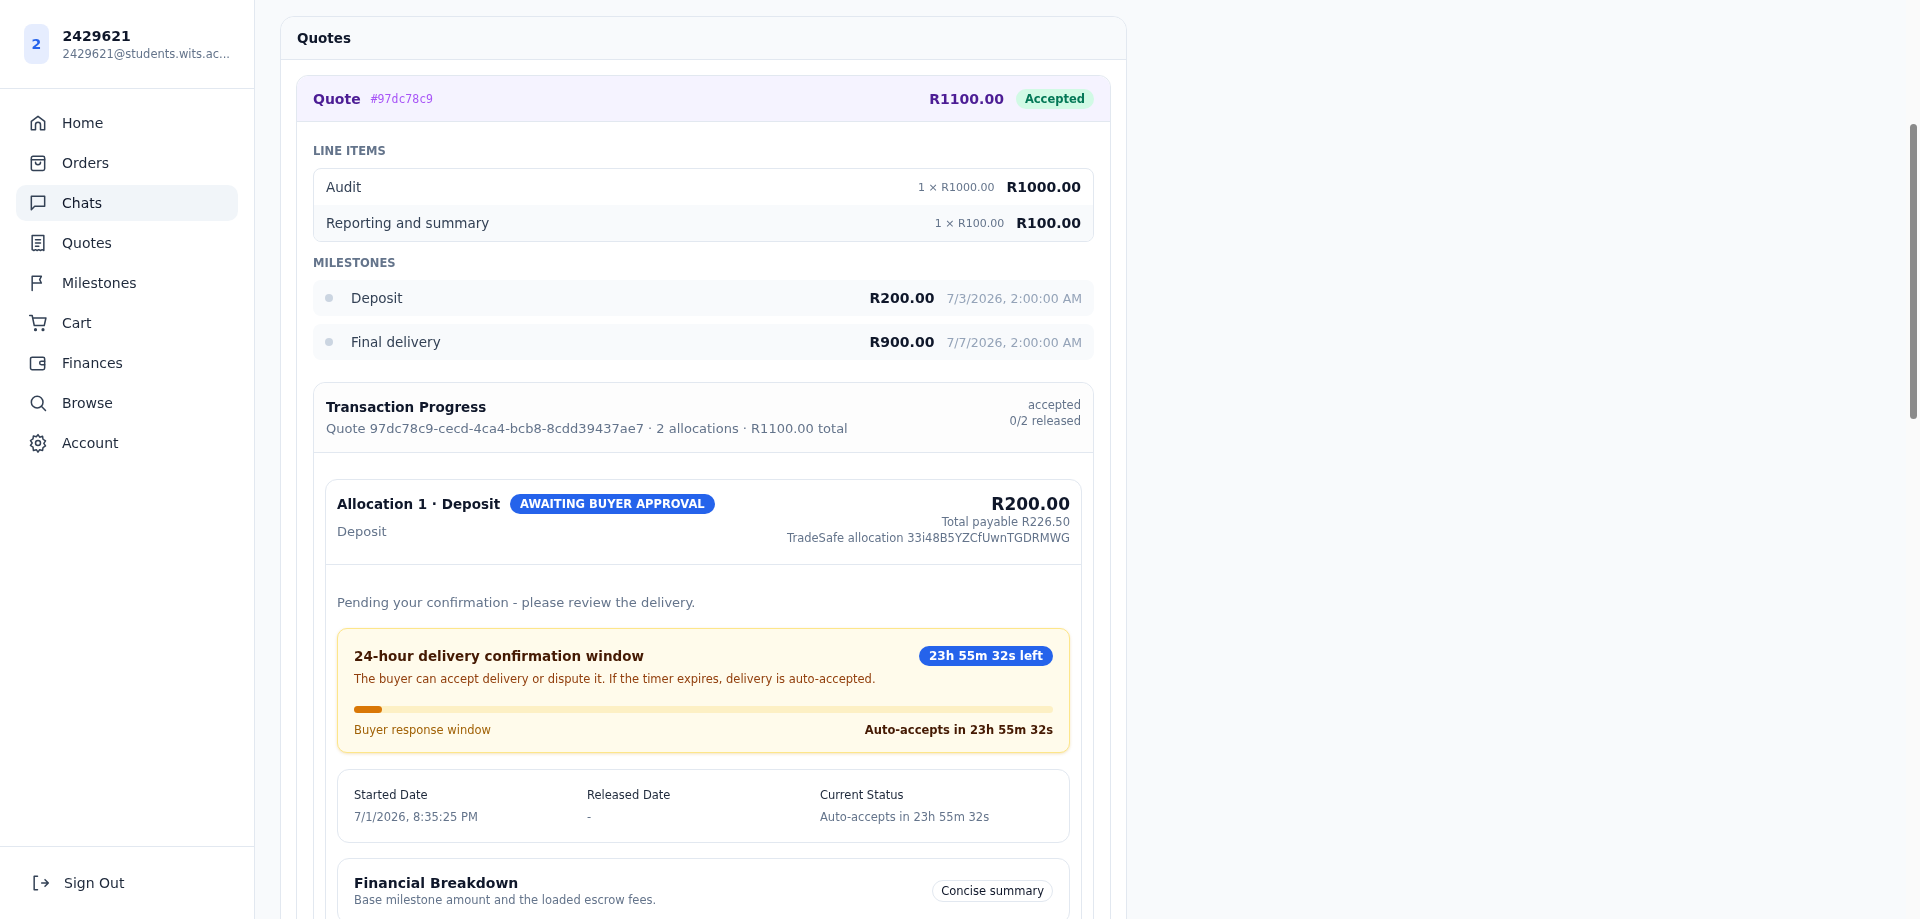 This screenshot has width=1920, height=919. Describe the element at coordinates (377, 298) in the screenshot. I see `milestone-name: Deposit` at that location.